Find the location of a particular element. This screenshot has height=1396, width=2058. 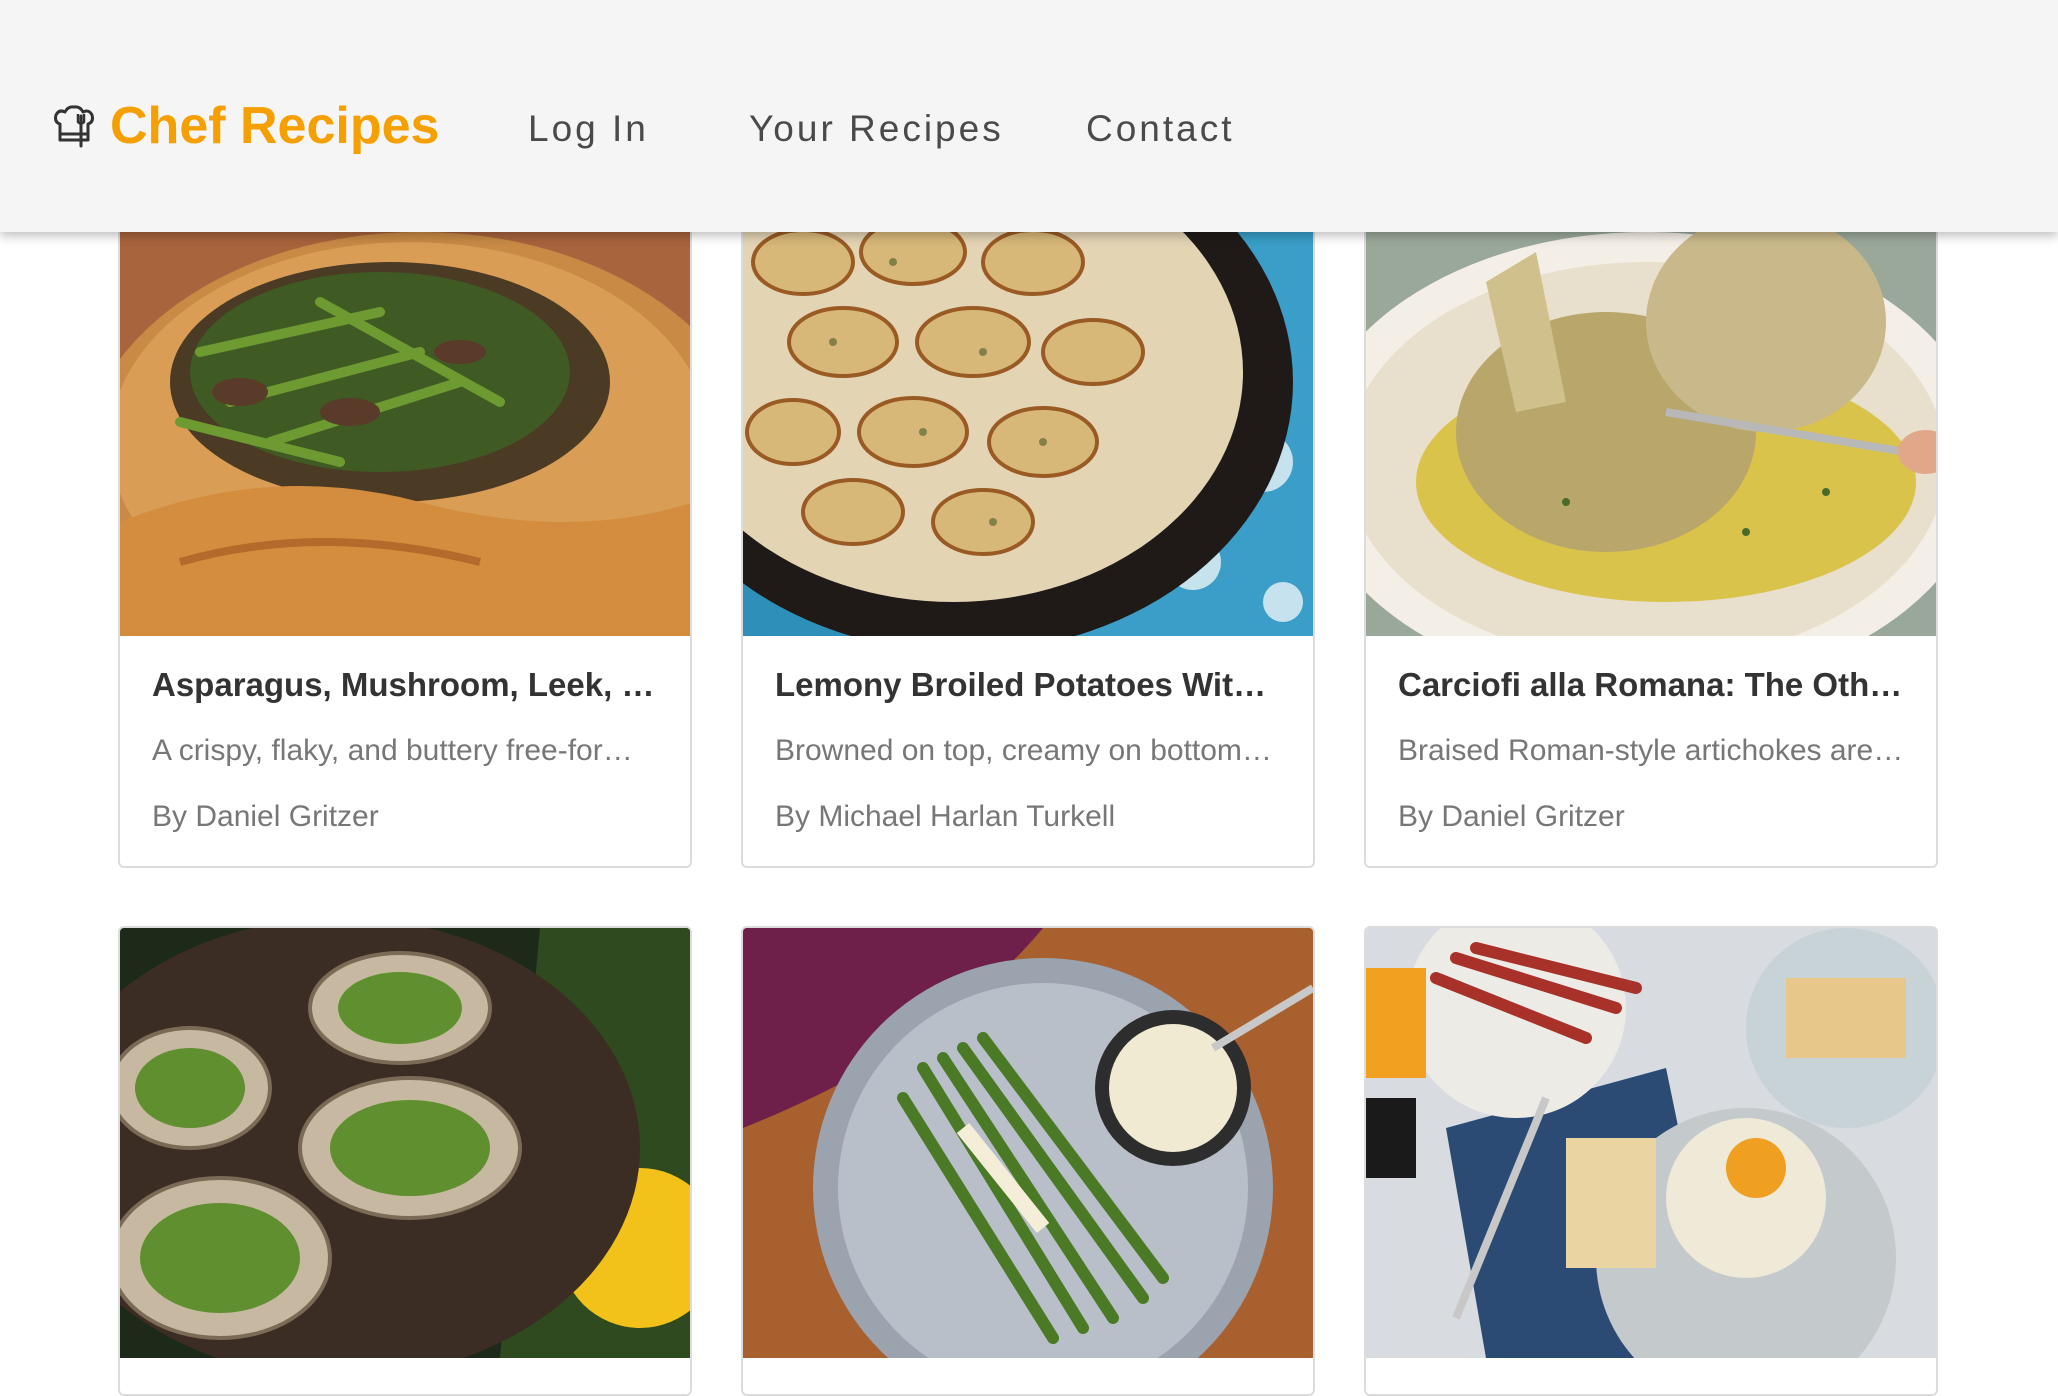

asparagus-plate-image is located at coordinates (1028, 1143).